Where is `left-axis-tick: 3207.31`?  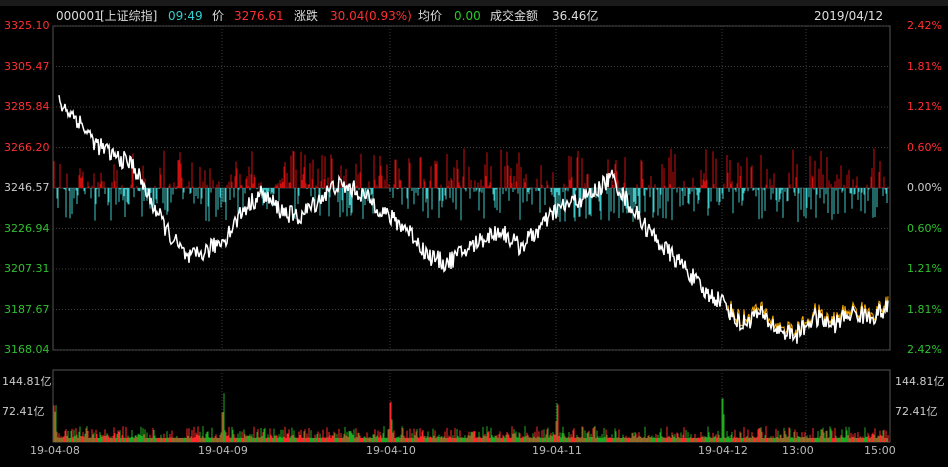
left-axis-tick: 3207.31 is located at coordinates (27, 268).